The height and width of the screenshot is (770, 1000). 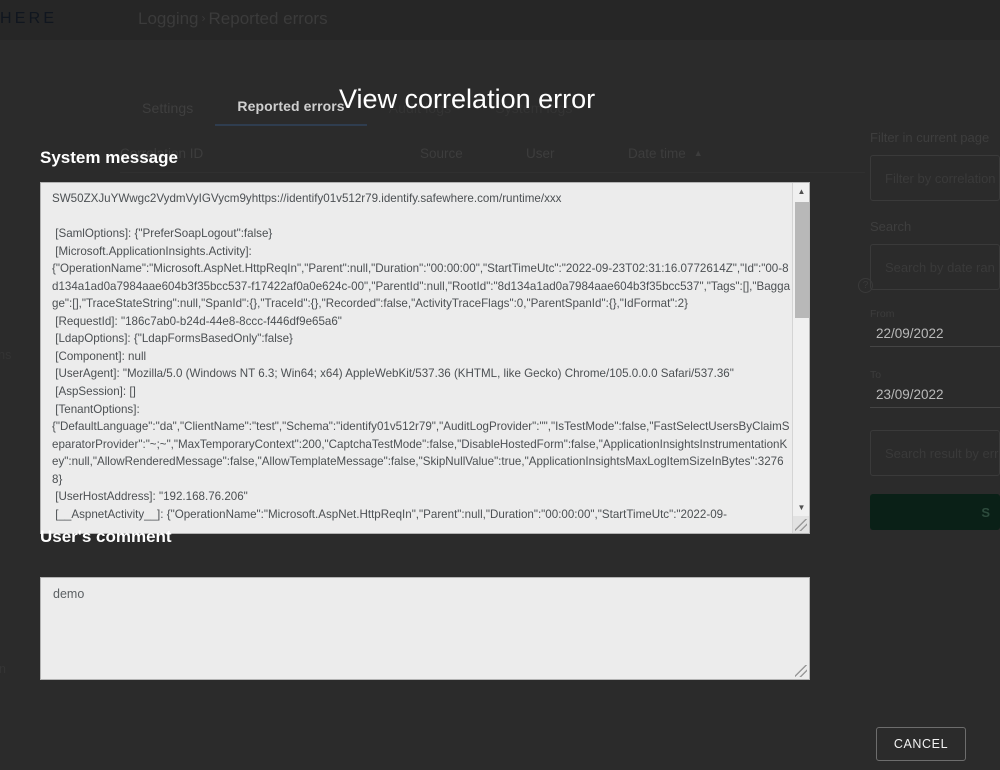 What do you see at coordinates (921, 744) in the screenshot?
I see `cancel-button: CANCEL` at bounding box center [921, 744].